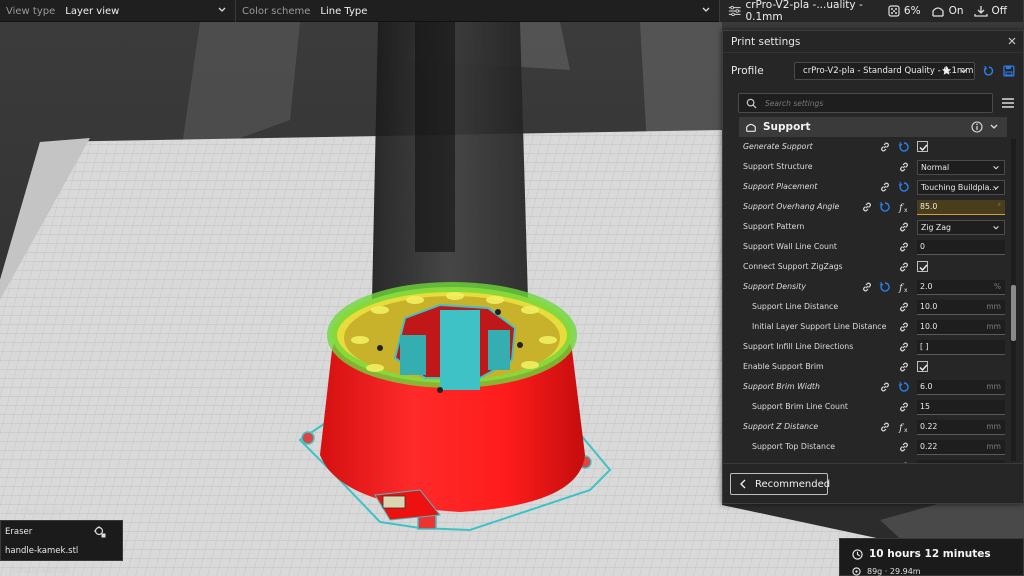  Describe the element at coordinates (1008, 103) in the screenshot. I see `hamburger-menu-icon` at that location.